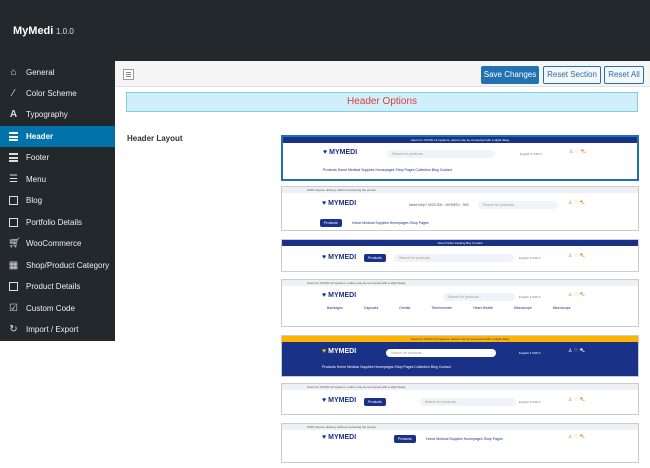  Describe the element at coordinates (57, 136) in the screenshot. I see `sidebar-item-header: Header` at that location.